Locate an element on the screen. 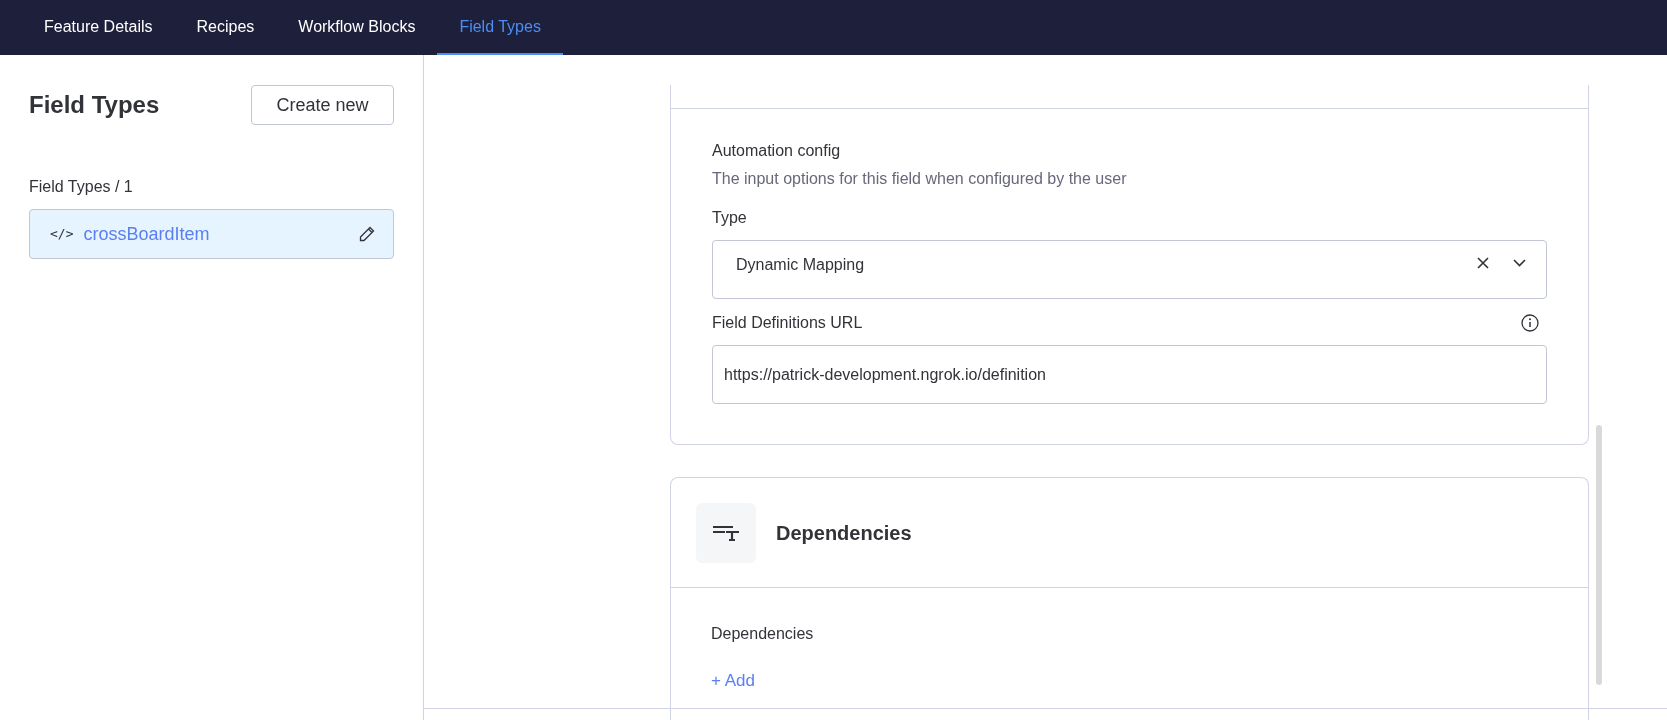  url-input-field: https://patrick-development.ngrok.io/definition is located at coordinates (1129, 374).